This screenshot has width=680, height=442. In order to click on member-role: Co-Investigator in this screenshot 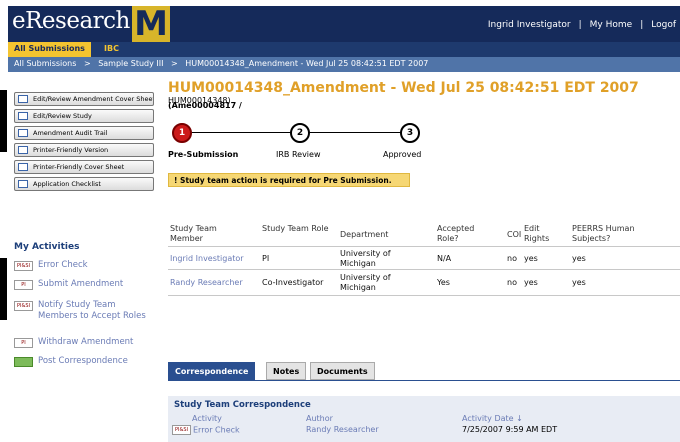, I will do `click(293, 282)`.